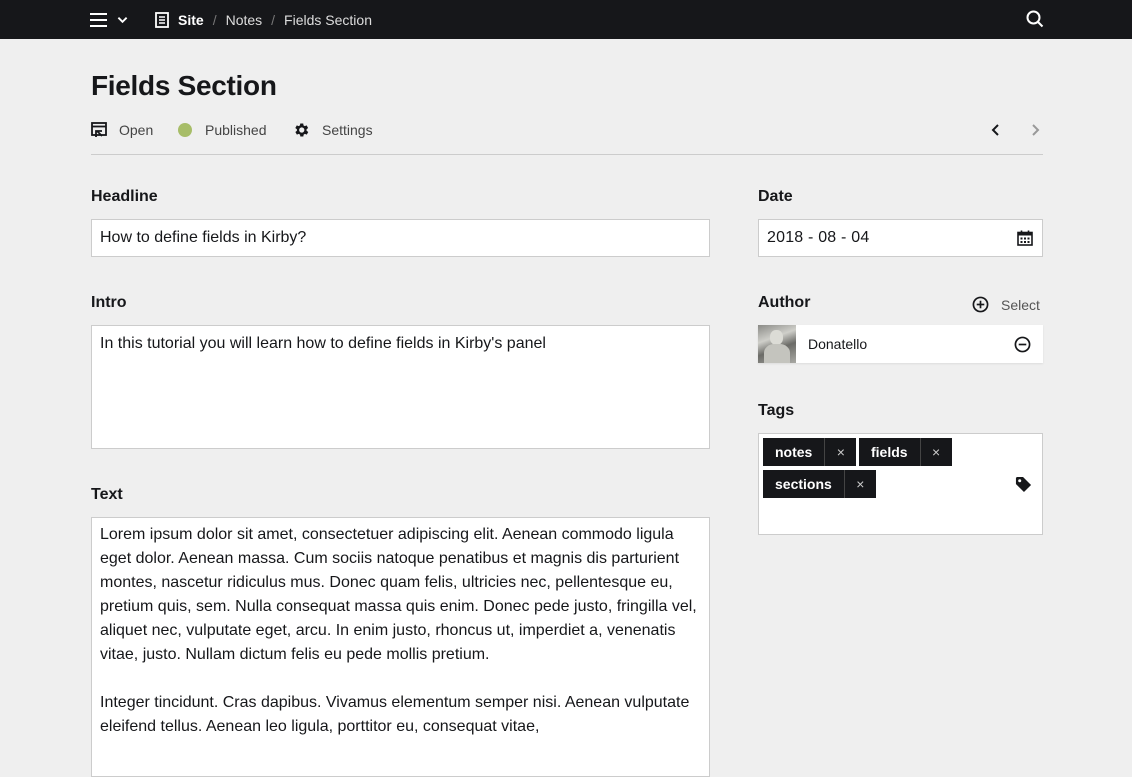 This screenshot has width=1132, height=777. Describe the element at coordinates (328, 20) in the screenshot. I see `breadcrumb-fields-section: Fields Section` at that location.